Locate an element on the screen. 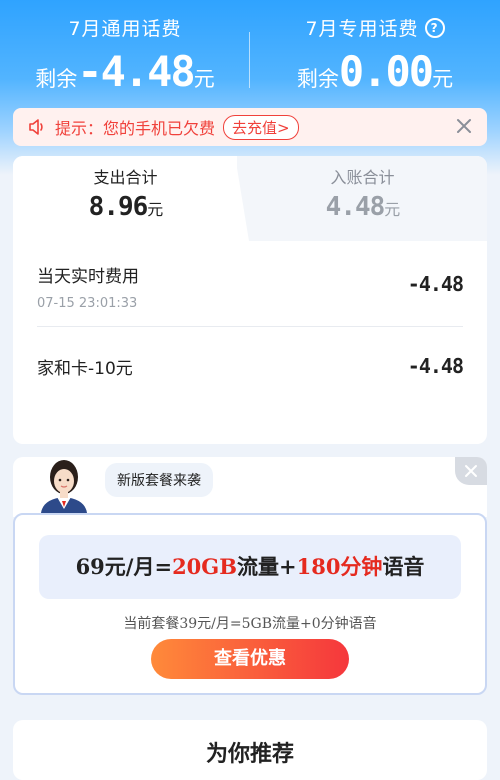  tab-expense-value: 8.96 is located at coordinates (118, 207).